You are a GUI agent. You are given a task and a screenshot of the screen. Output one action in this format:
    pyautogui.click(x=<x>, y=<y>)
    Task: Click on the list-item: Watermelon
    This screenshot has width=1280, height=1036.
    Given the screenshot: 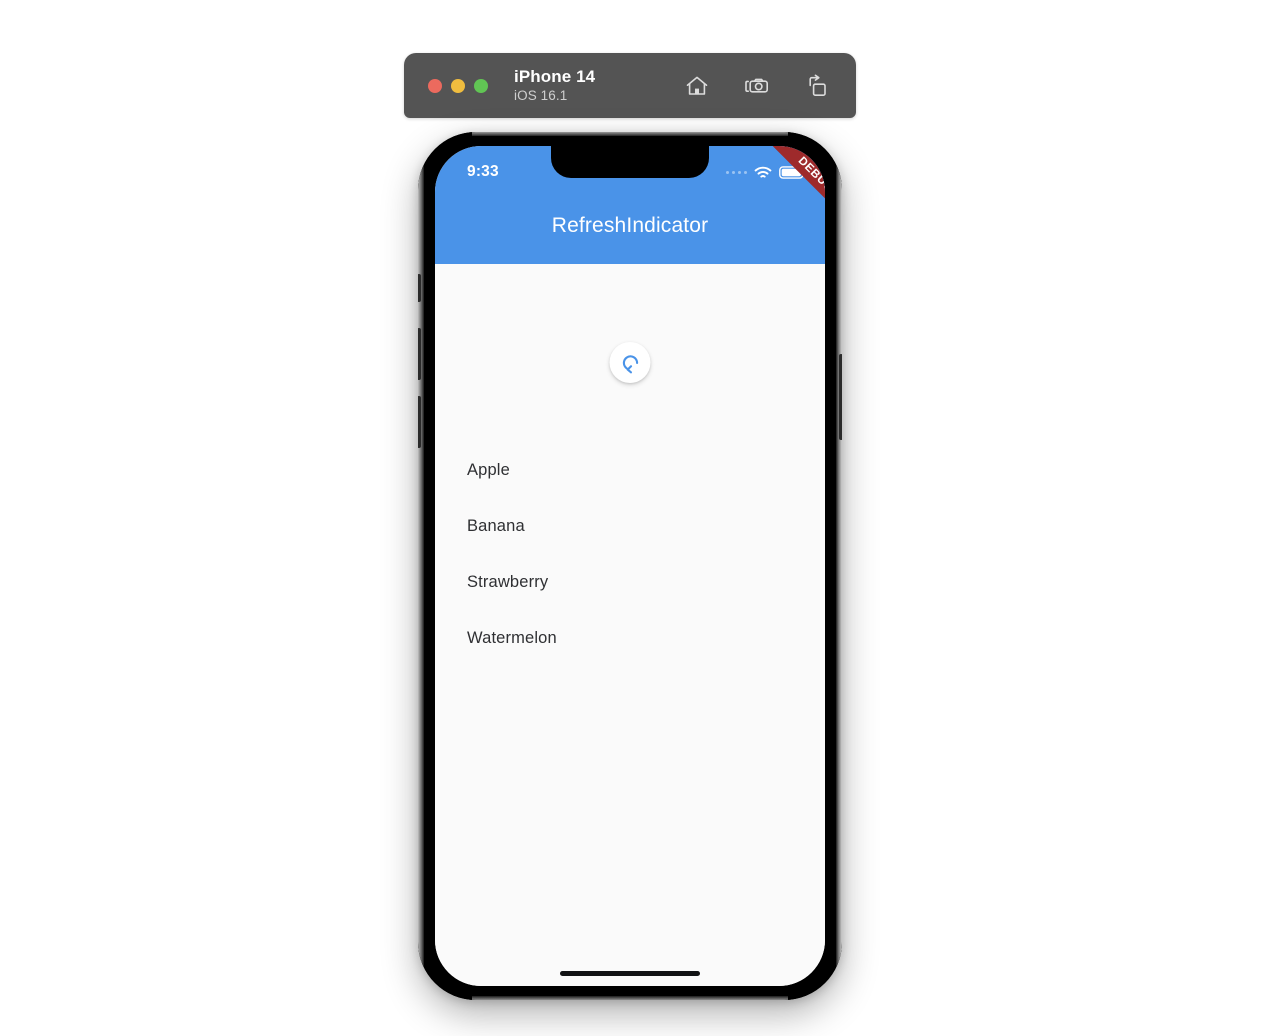 What is the action you would take?
    pyautogui.click(x=630, y=638)
    